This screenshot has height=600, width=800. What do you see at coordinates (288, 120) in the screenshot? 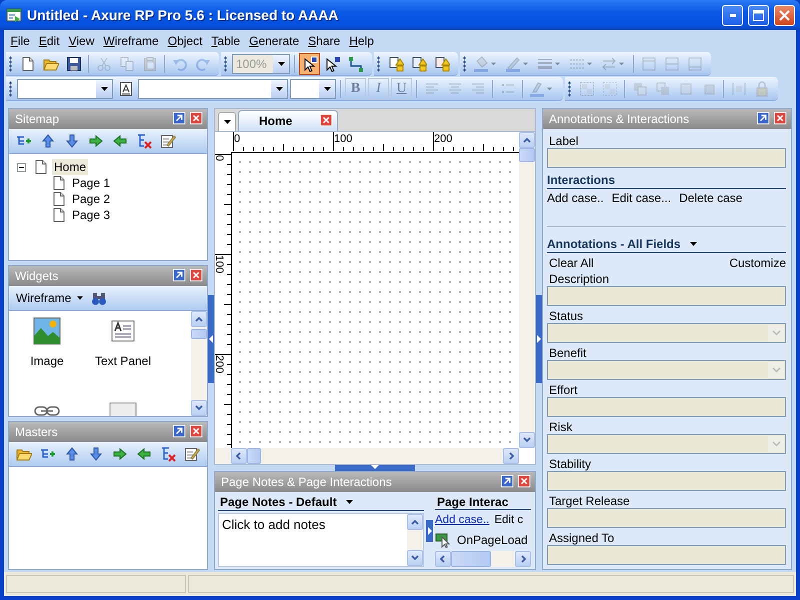
I see `document-tab: Home` at bounding box center [288, 120].